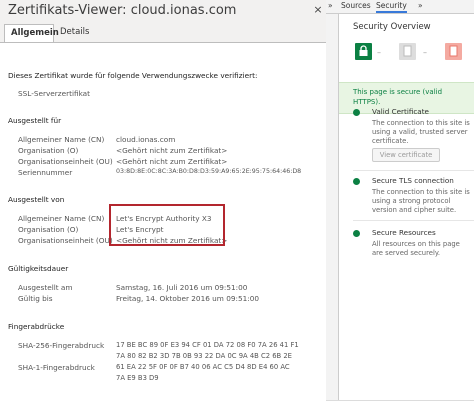 Image resolution: width=474 pixels, height=401 pixels. I want to click on serial-number-label: Seriennummer, so click(45, 172).